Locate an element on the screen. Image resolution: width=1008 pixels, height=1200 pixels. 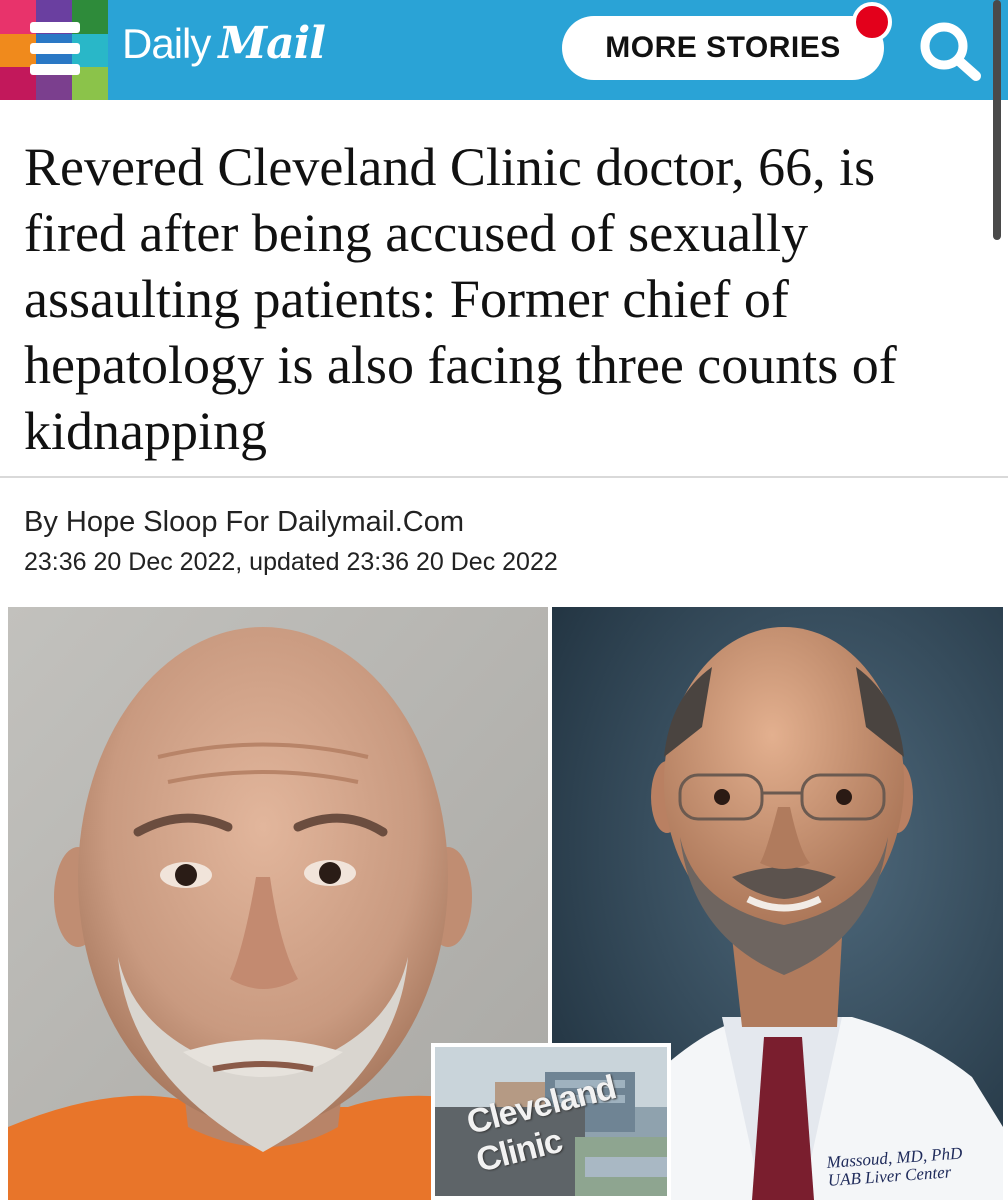
notification-dot is located at coordinates (872, 22).